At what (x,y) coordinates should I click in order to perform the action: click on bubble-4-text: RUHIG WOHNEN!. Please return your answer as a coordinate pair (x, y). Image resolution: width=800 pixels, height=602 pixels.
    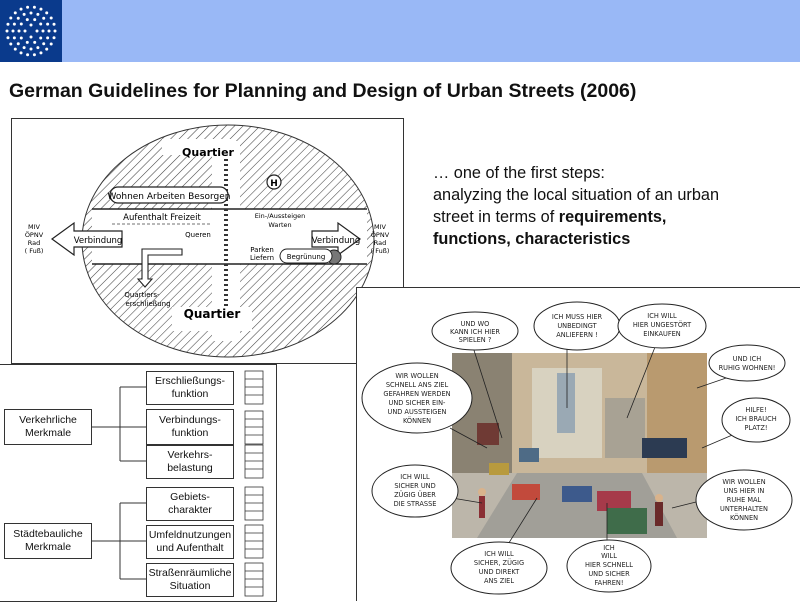
    Looking at the image, I should click on (747, 368).